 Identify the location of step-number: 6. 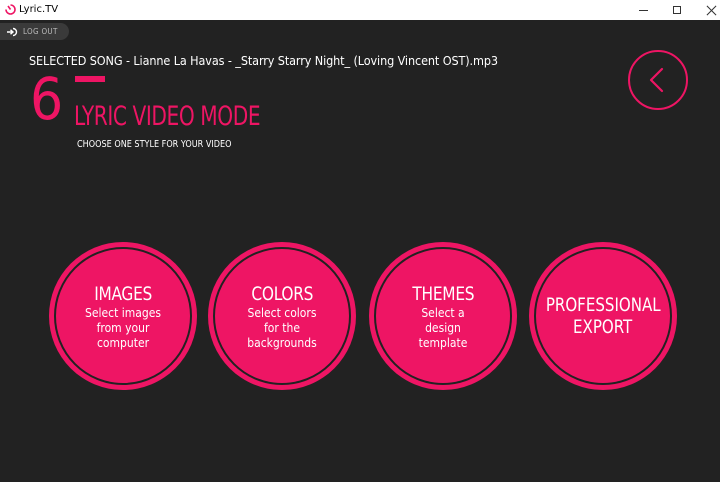
(47, 99).